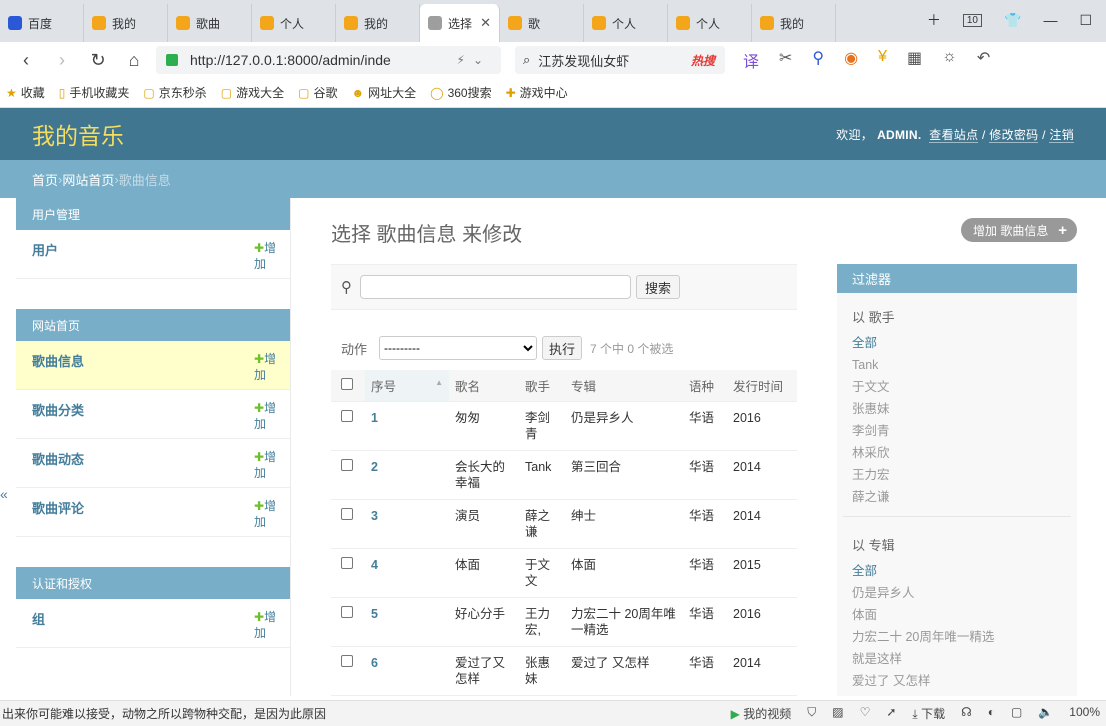 The height and width of the screenshot is (726, 1106). What do you see at coordinates (954, 135) in the screenshot?
I see `view-site-link: 查看站点` at bounding box center [954, 135].